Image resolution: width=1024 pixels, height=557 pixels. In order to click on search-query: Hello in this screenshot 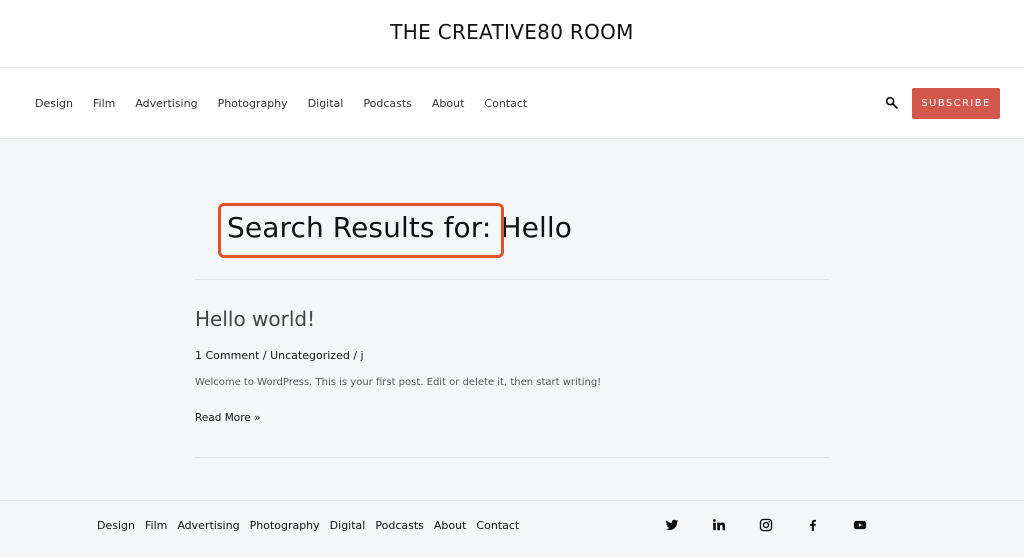, I will do `click(536, 227)`.